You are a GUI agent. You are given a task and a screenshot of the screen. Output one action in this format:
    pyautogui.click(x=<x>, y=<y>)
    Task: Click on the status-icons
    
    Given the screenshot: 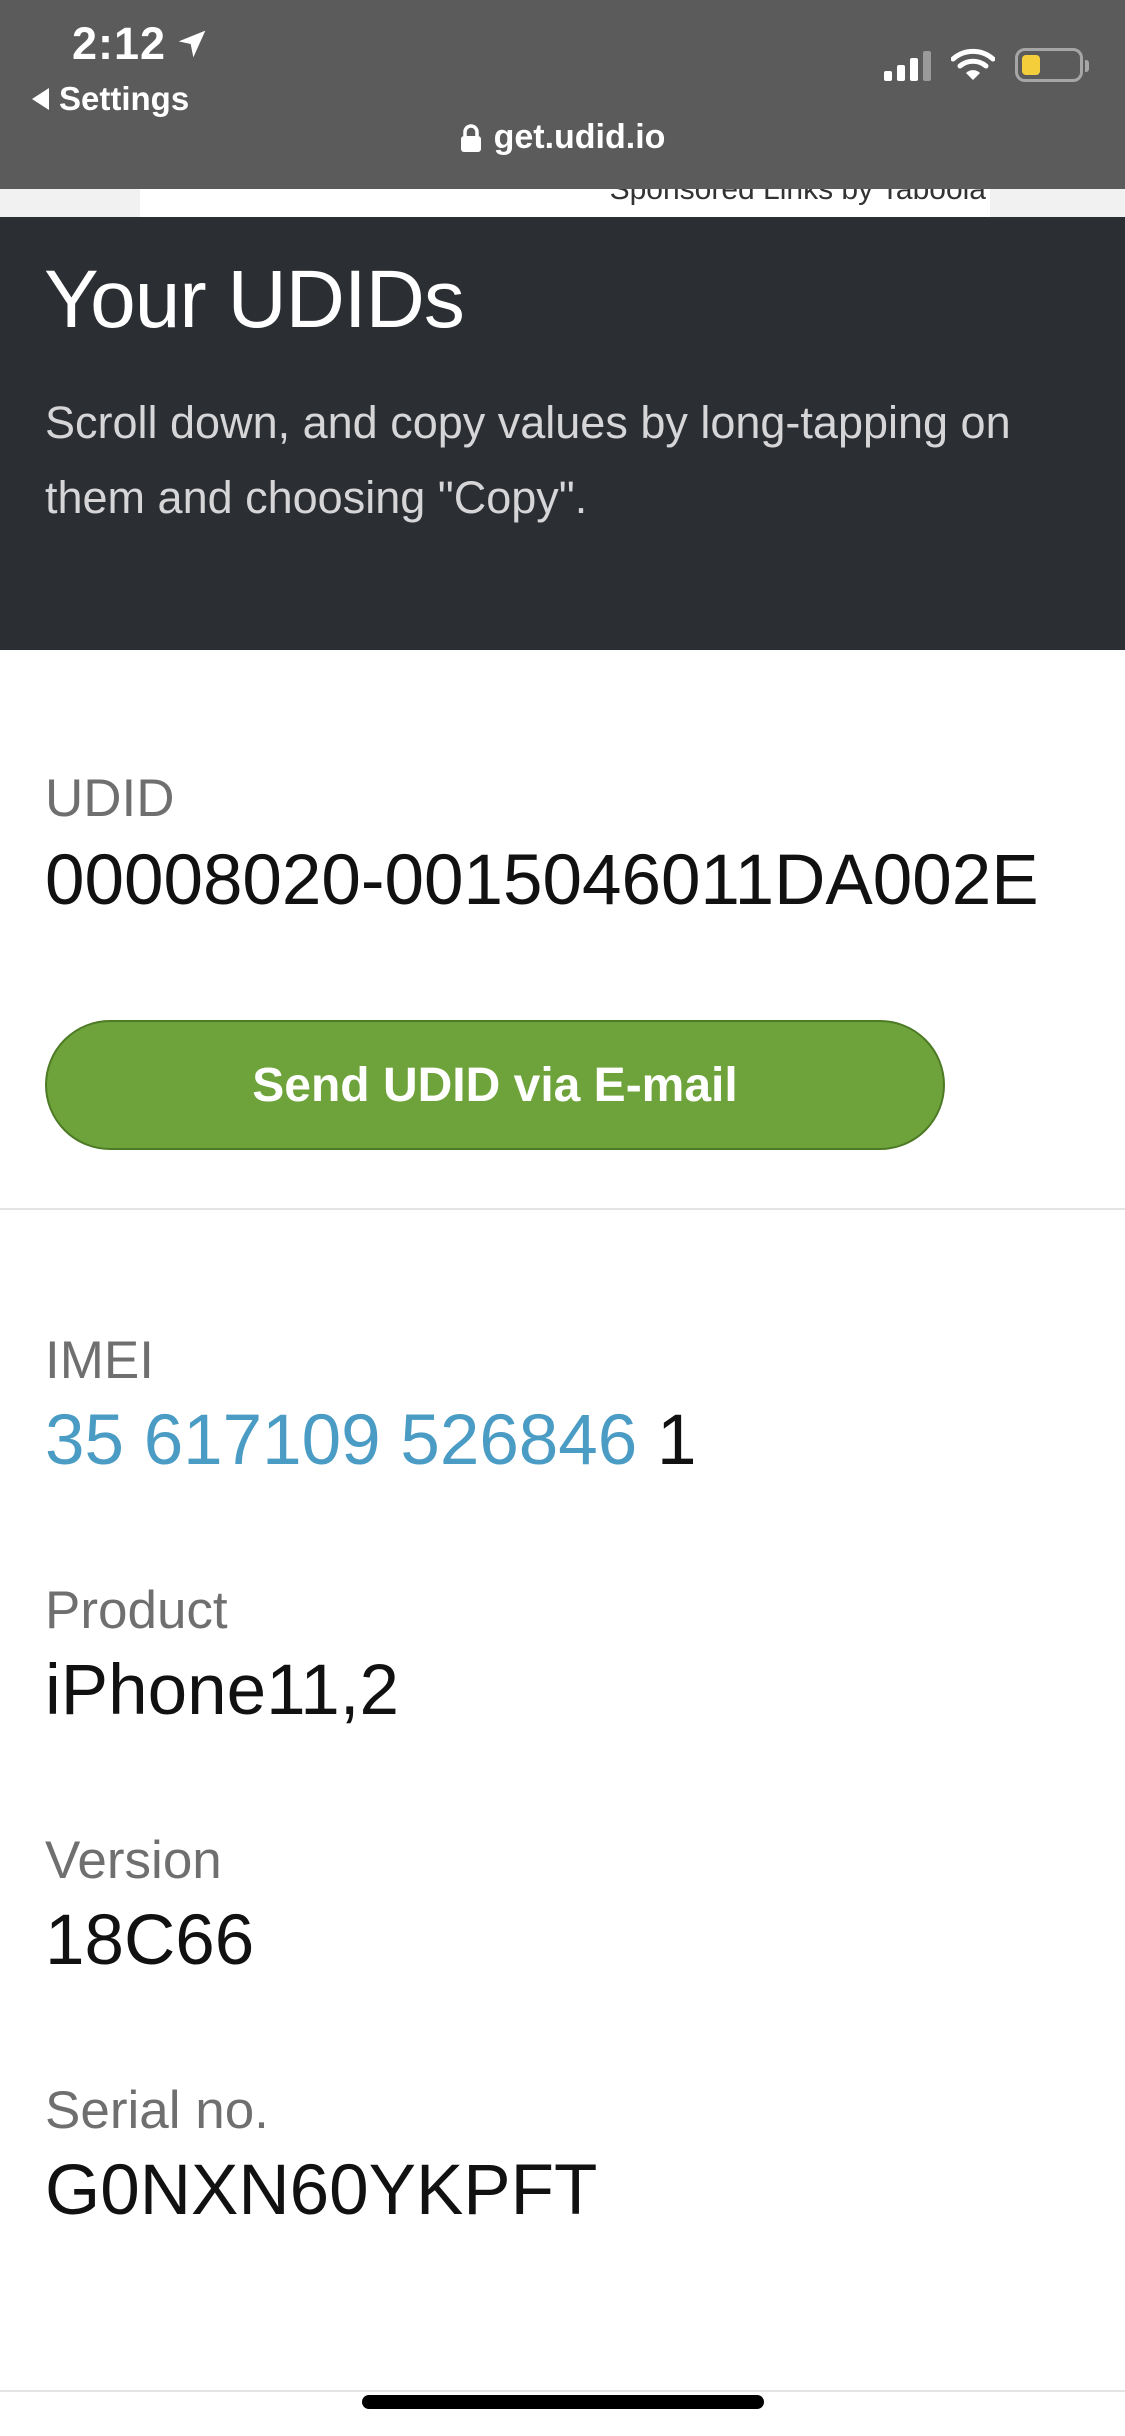 What is the action you would take?
    pyautogui.click(x=986, y=65)
    